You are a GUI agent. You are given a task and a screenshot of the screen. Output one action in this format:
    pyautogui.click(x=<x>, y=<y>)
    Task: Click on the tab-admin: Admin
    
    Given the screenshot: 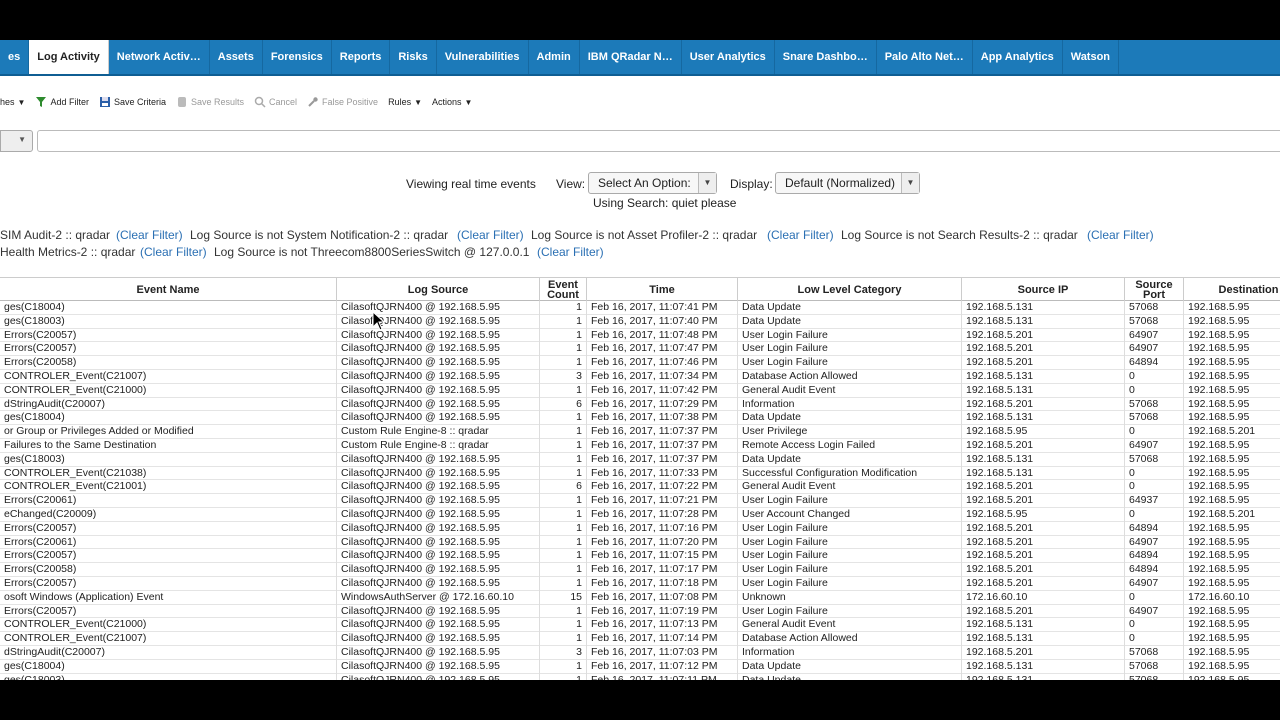 What is the action you would take?
    pyautogui.click(x=554, y=57)
    